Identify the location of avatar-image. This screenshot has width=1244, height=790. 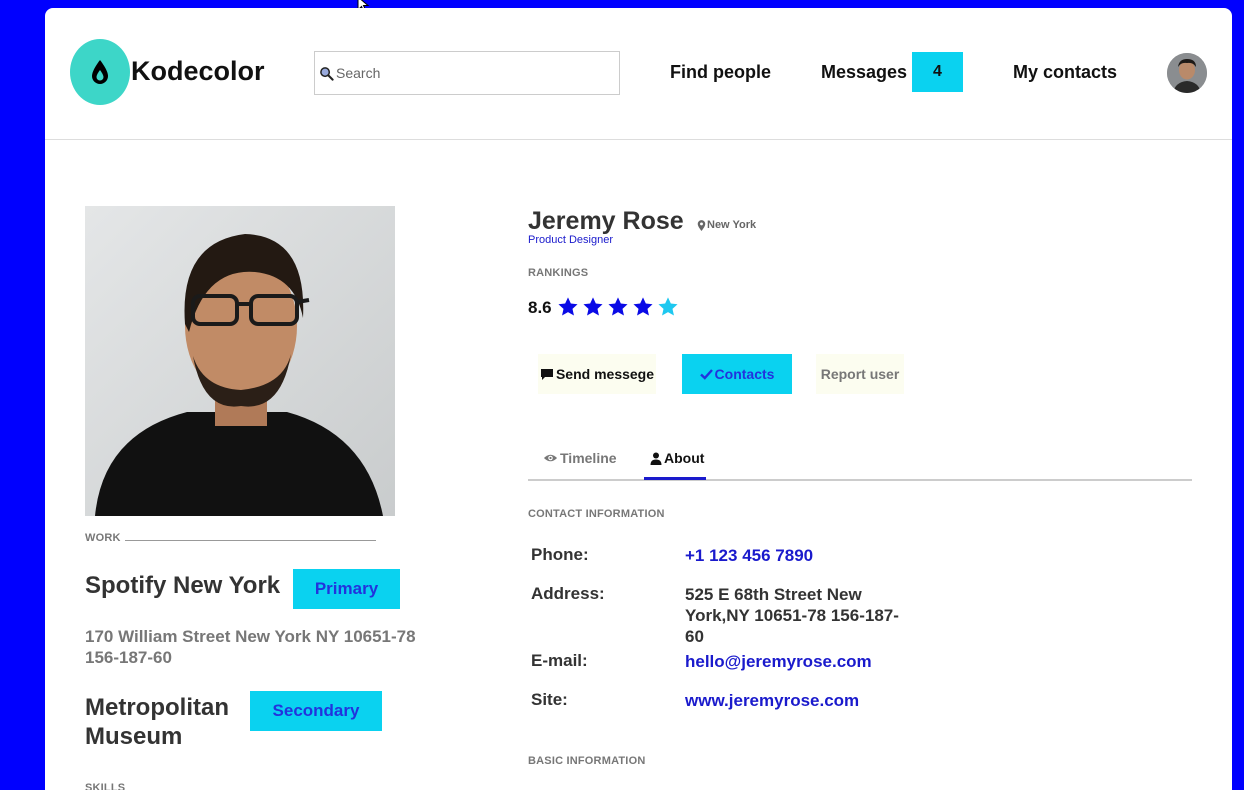
(1187, 73).